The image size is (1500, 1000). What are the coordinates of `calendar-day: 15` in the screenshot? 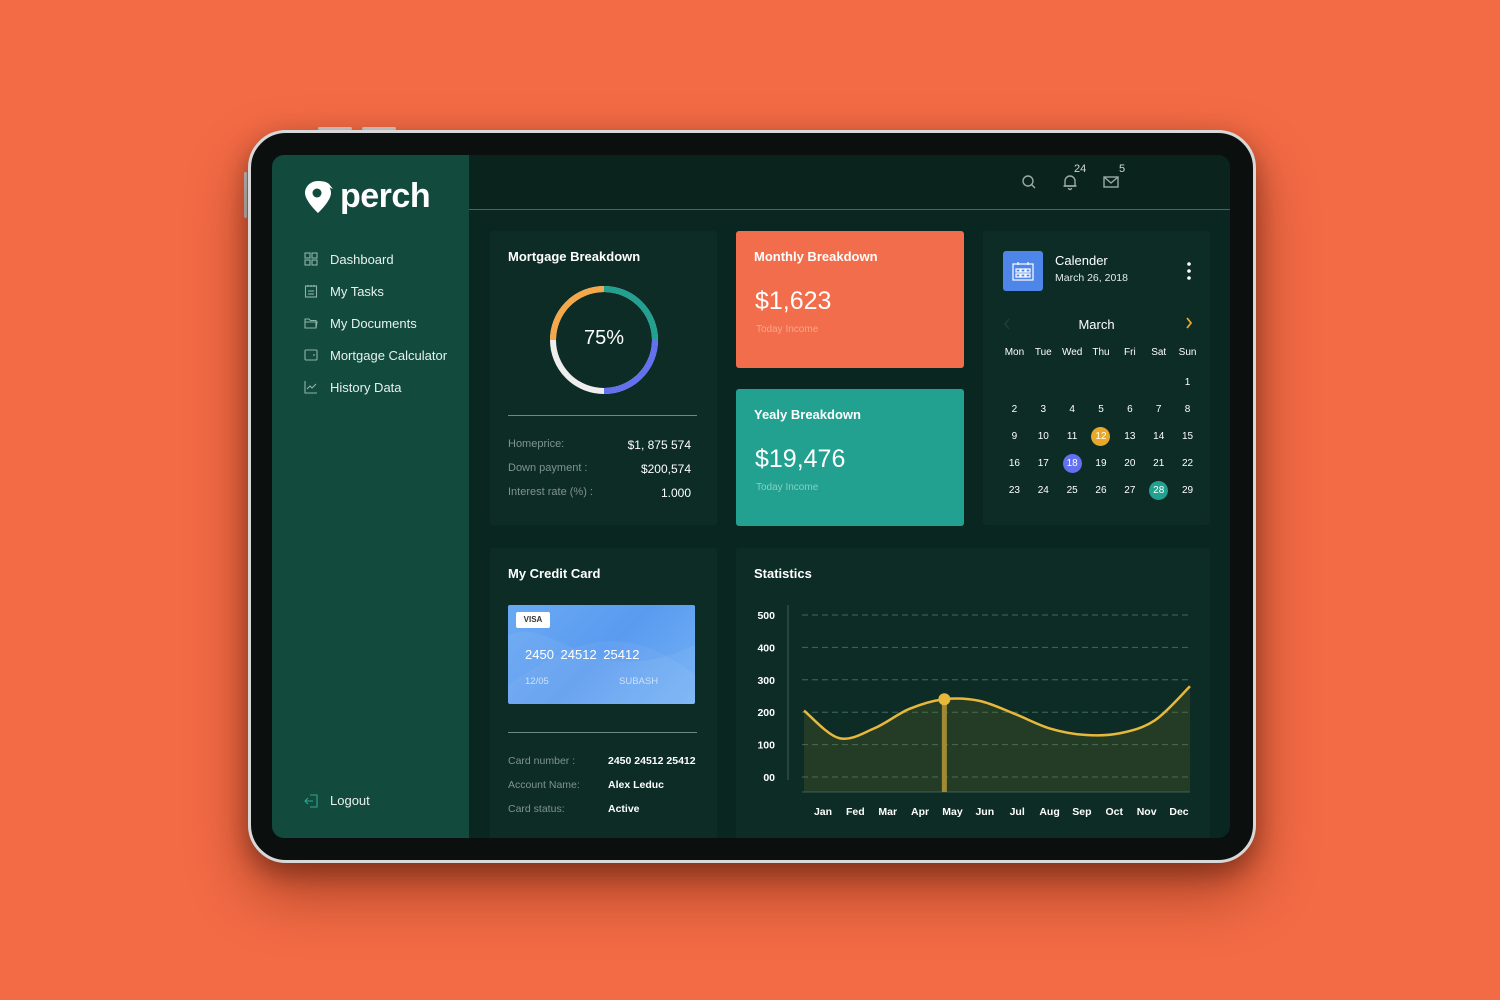 It's located at (1187, 438).